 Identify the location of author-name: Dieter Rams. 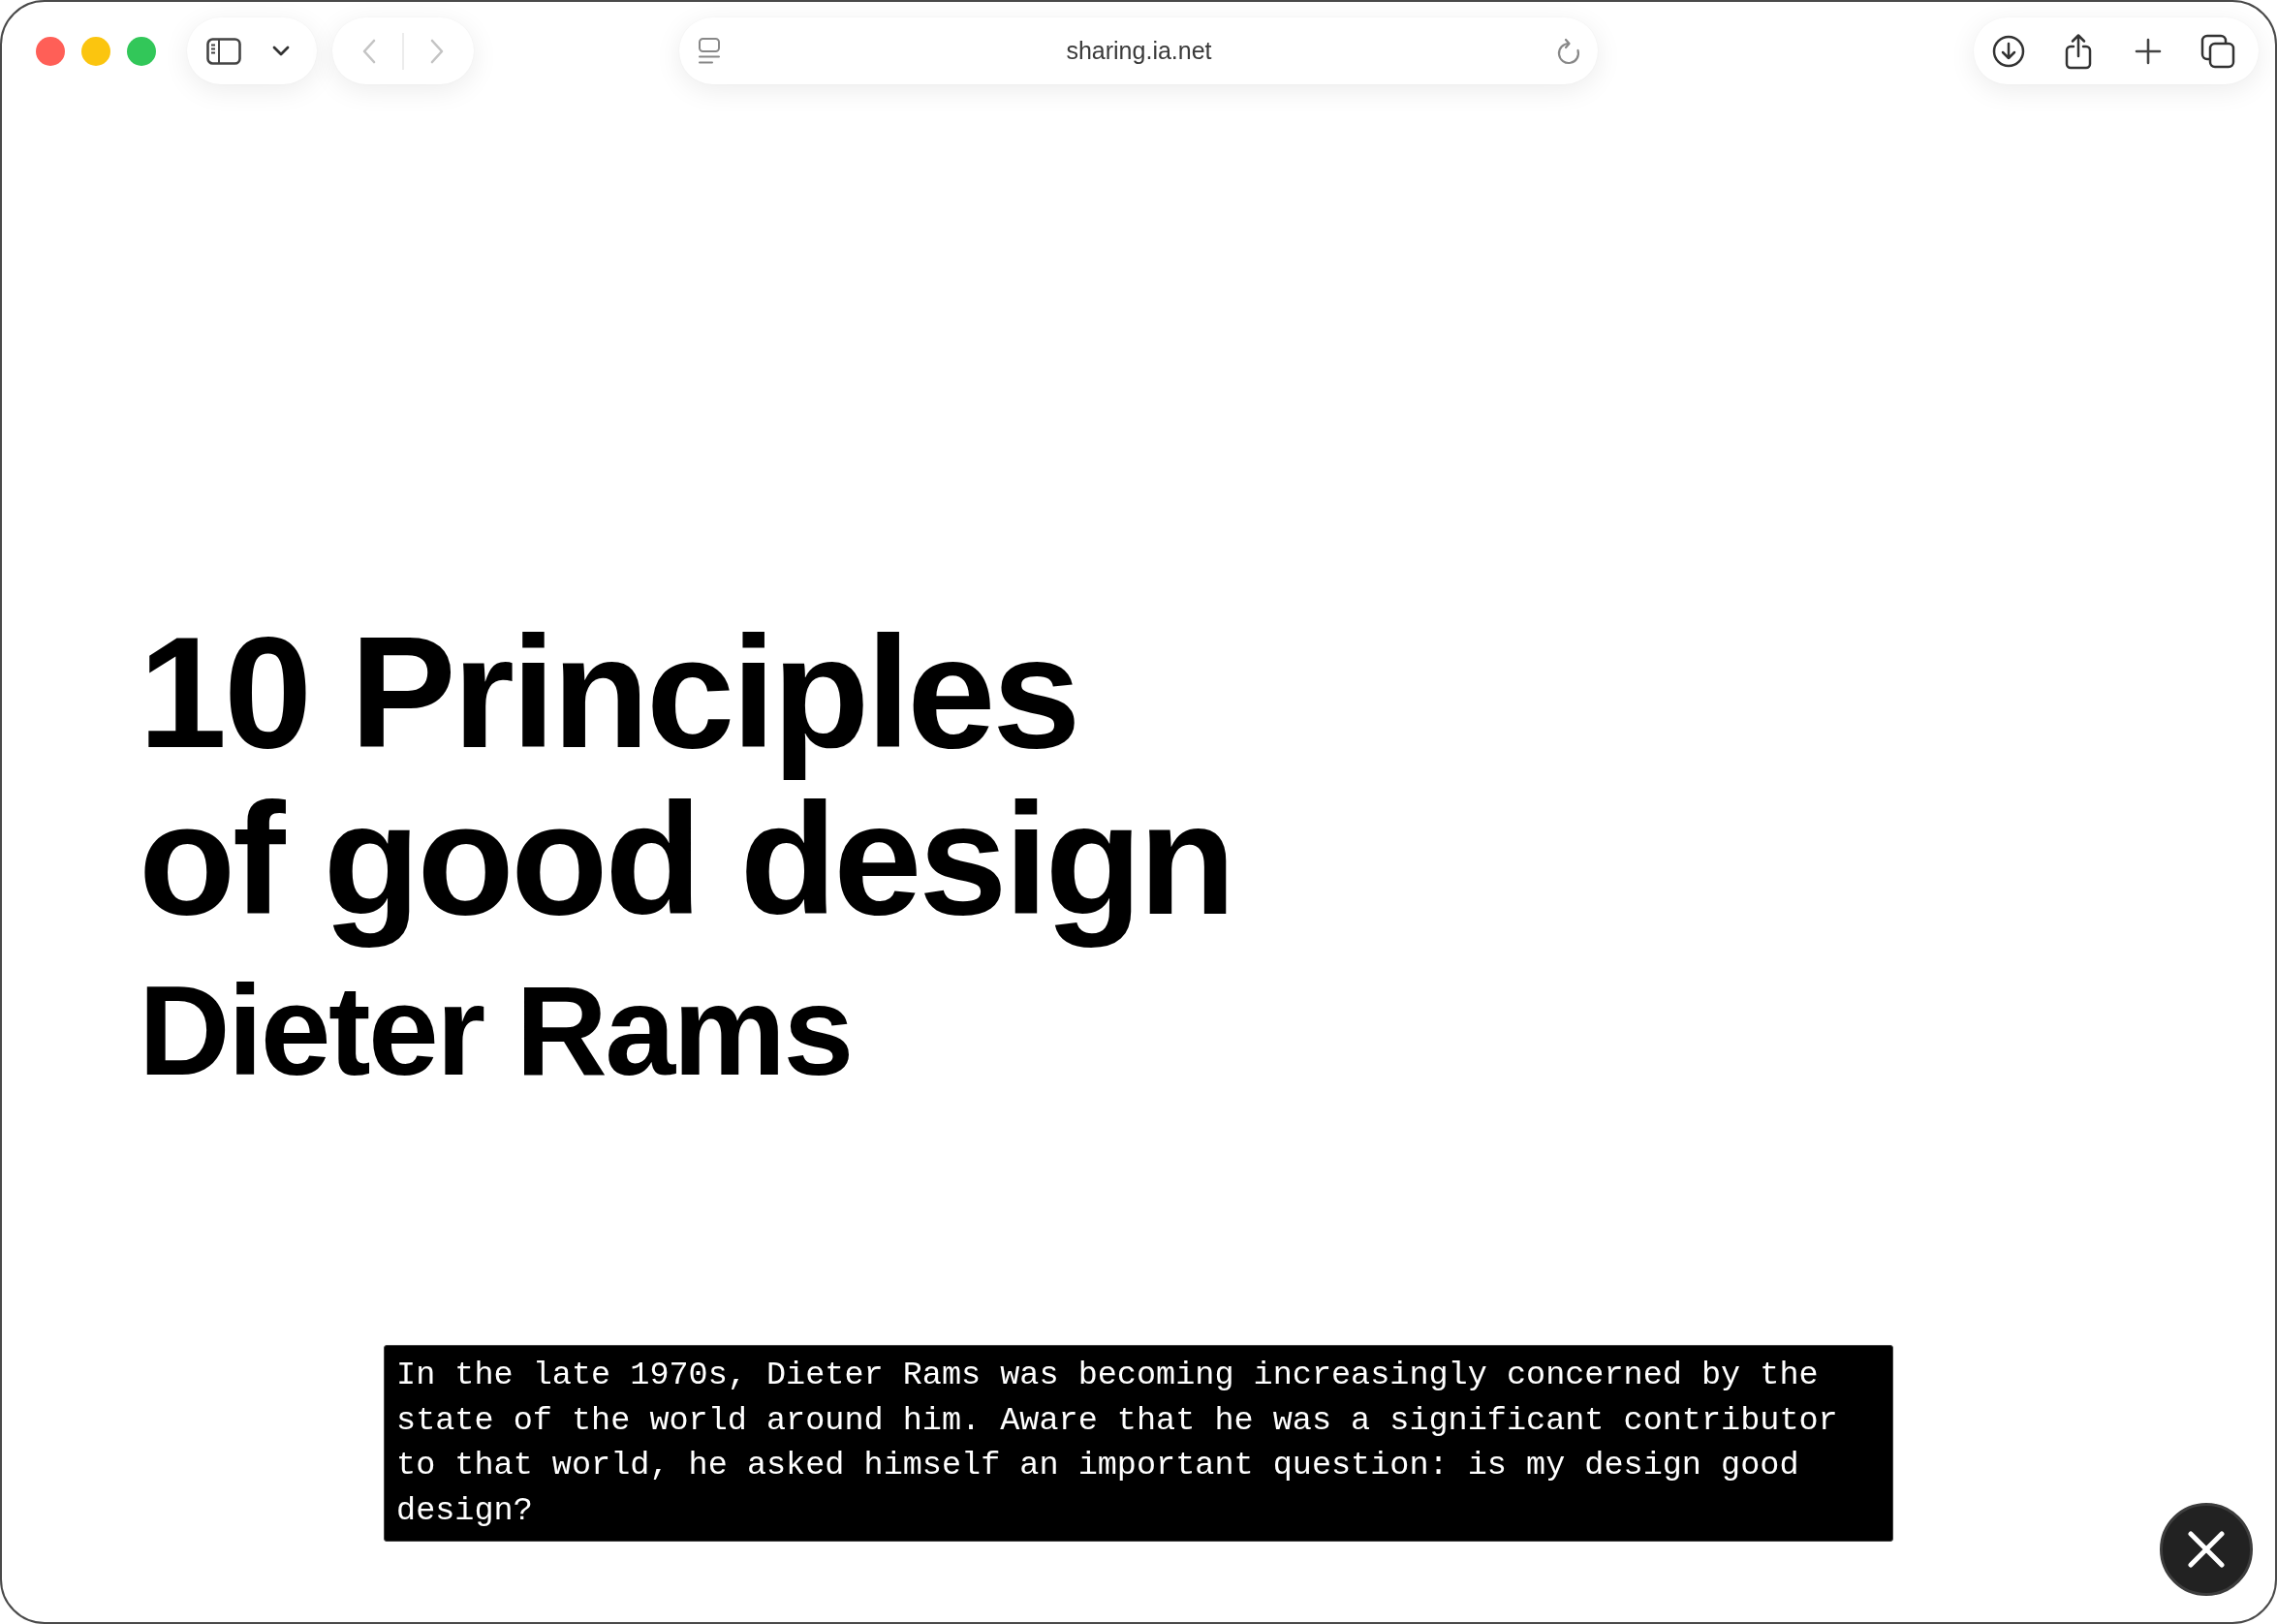
(496, 1031).